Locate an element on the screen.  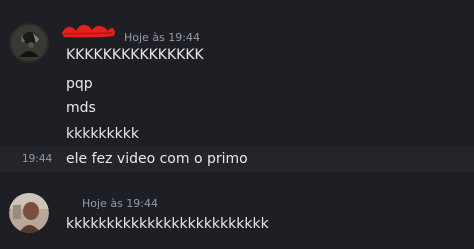
message-text: KKKKKKKKKKKKKKK is located at coordinates (135, 55).